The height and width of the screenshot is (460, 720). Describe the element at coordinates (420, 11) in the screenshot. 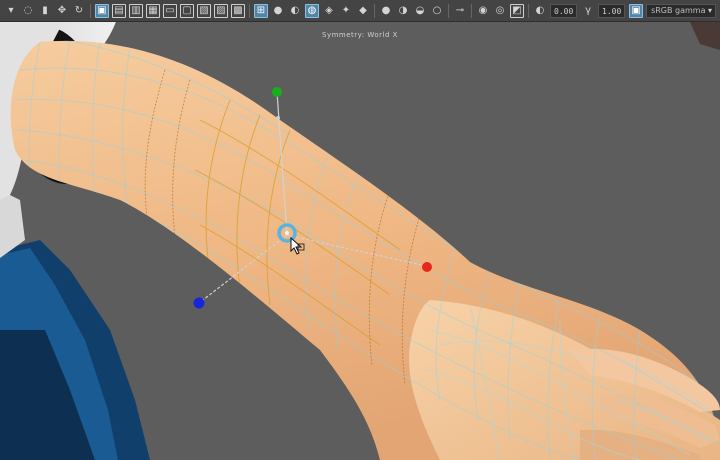

I see `anti-aliasing-icon: ◒` at that location.